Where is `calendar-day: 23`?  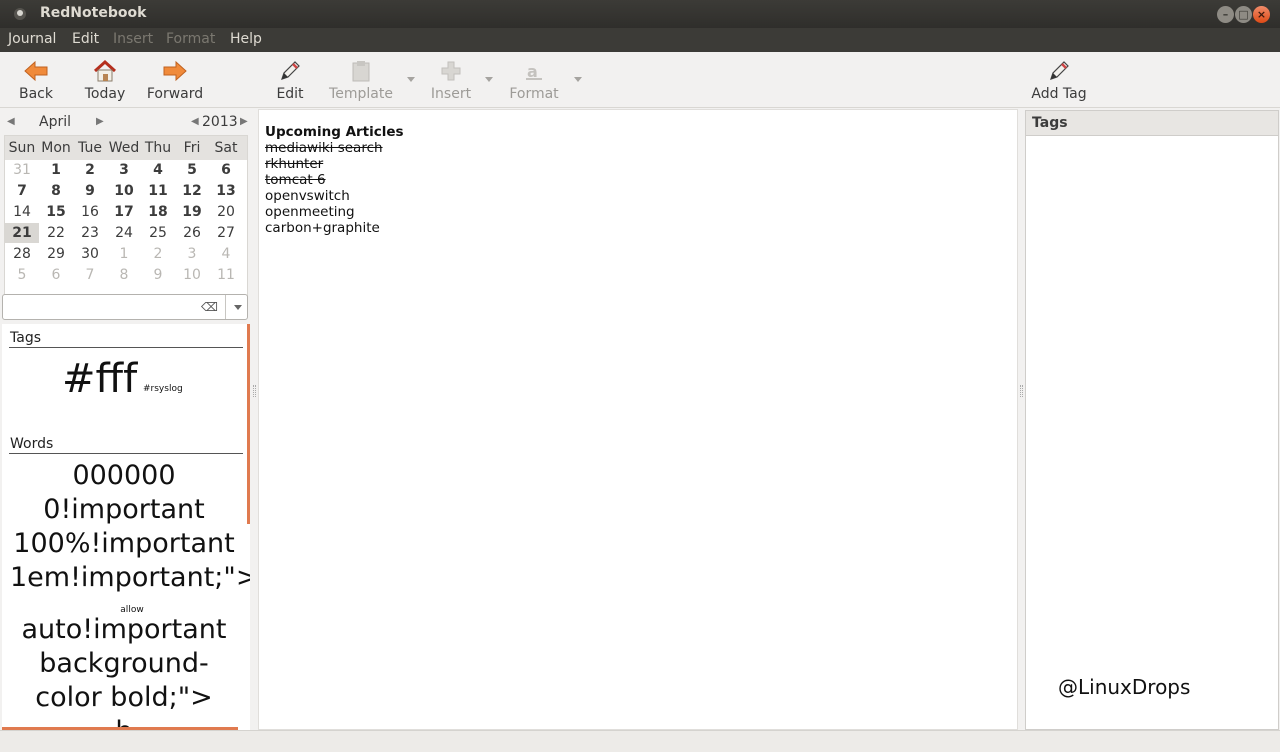
calendar-day: 23 is located at coordinates (90, 233).